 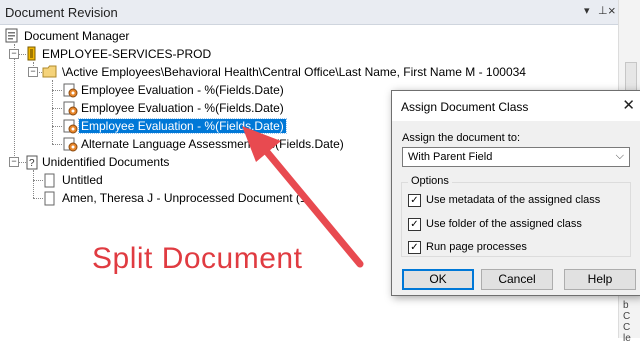 I want to click on metadata-option-label: Use metadata of the assigned class, so click(x=513, y=200).